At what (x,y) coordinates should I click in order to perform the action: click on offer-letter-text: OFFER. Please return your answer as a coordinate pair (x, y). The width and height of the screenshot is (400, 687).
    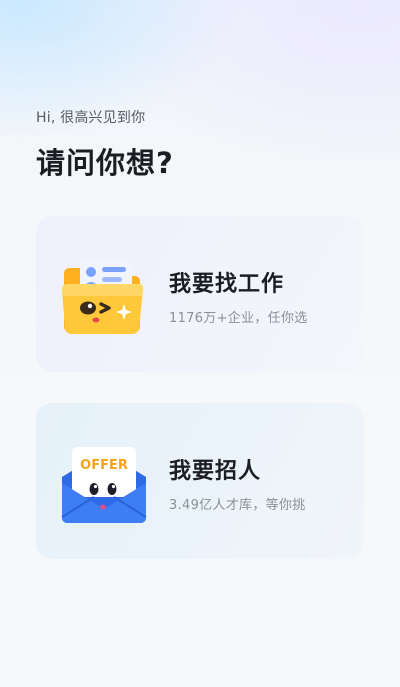
    Looking at the image, I should click on (104, 465).